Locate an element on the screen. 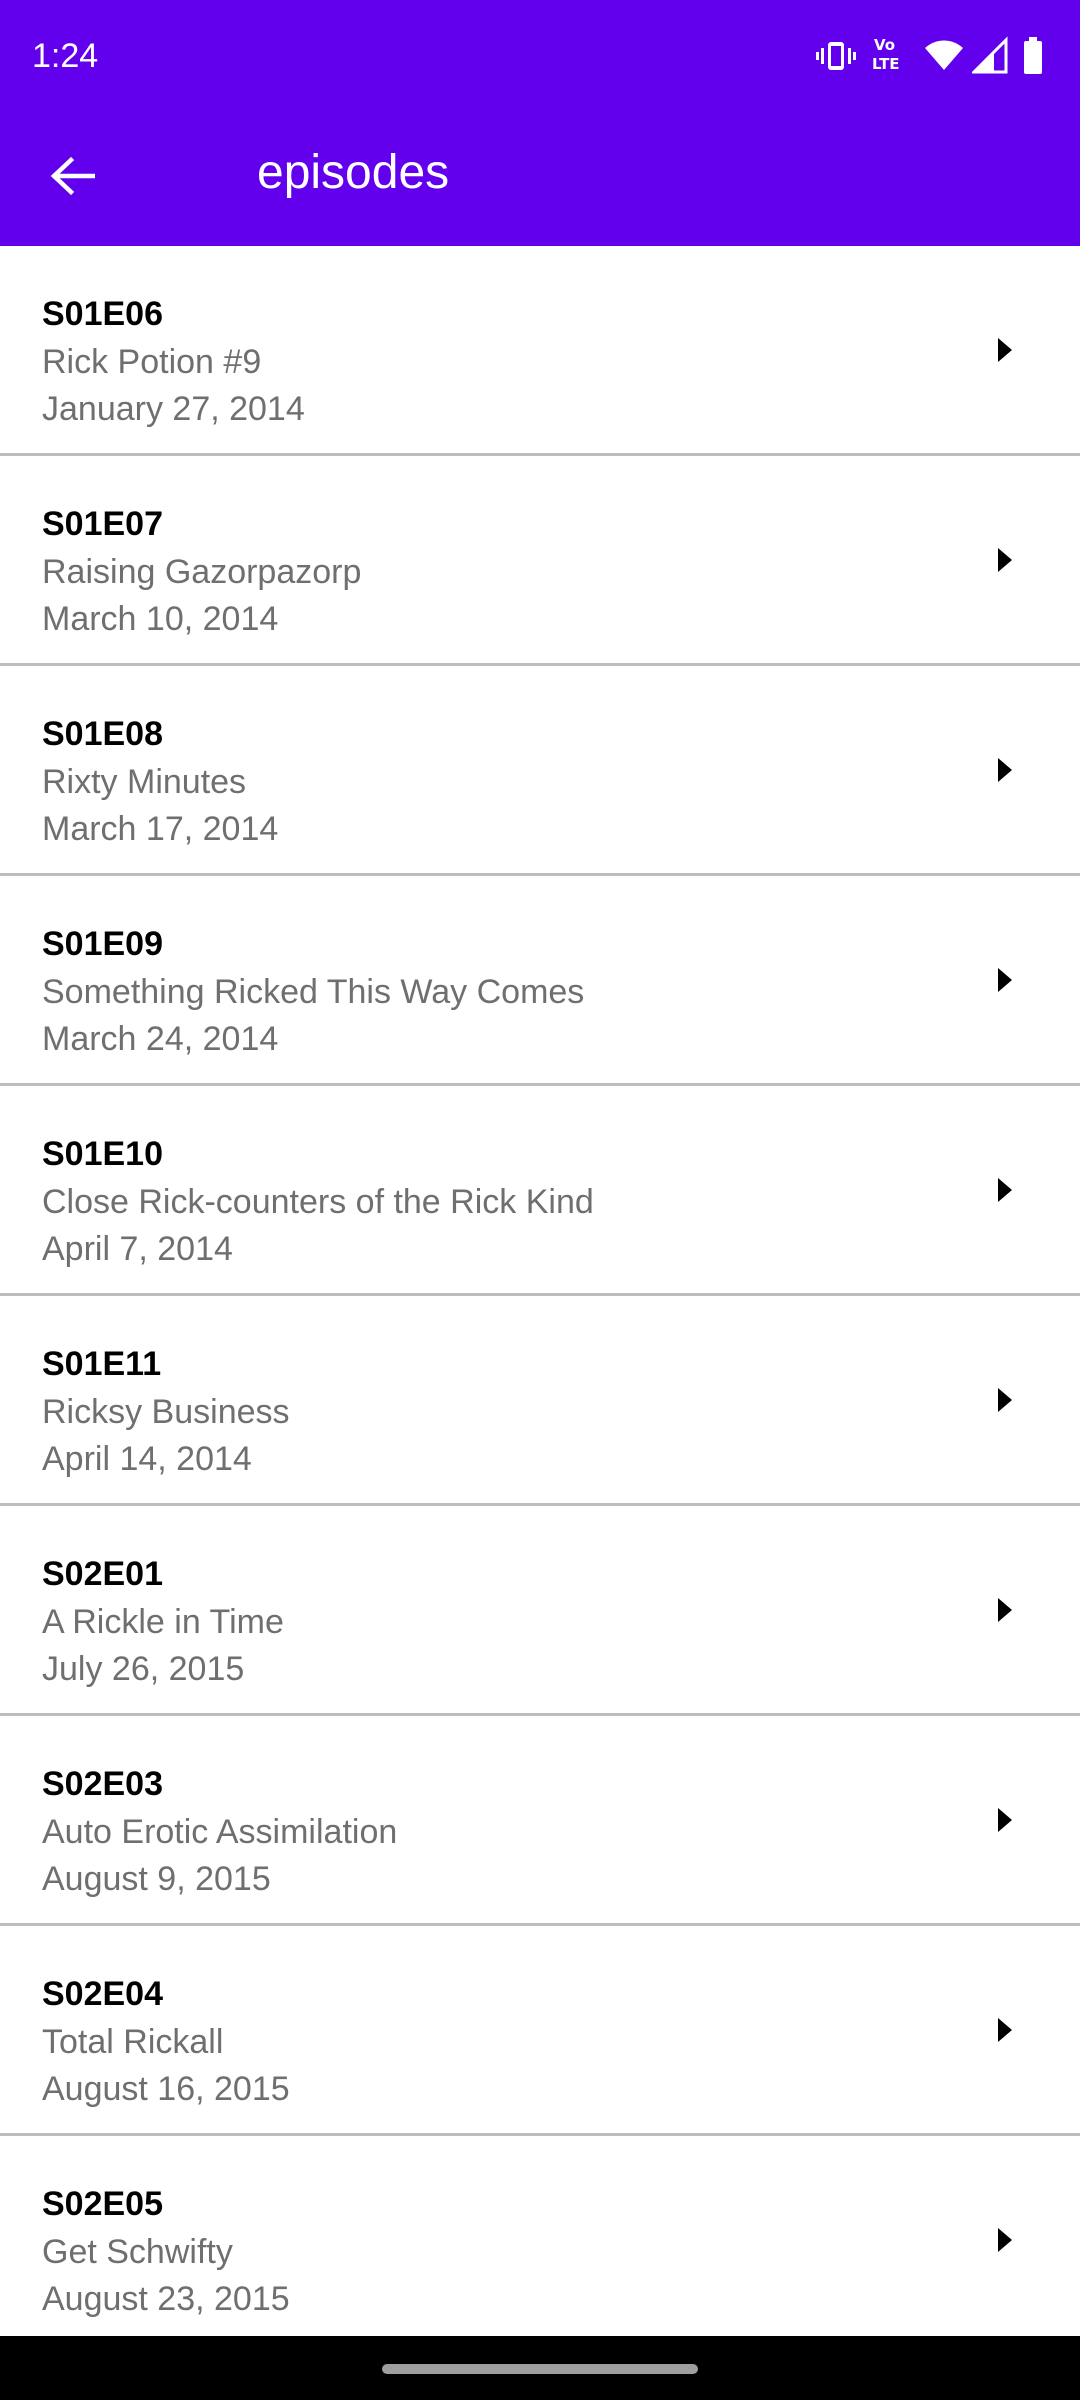  episode-title: Close Rick-counters of the Rick Kind is located at coordinates (318, 1202).